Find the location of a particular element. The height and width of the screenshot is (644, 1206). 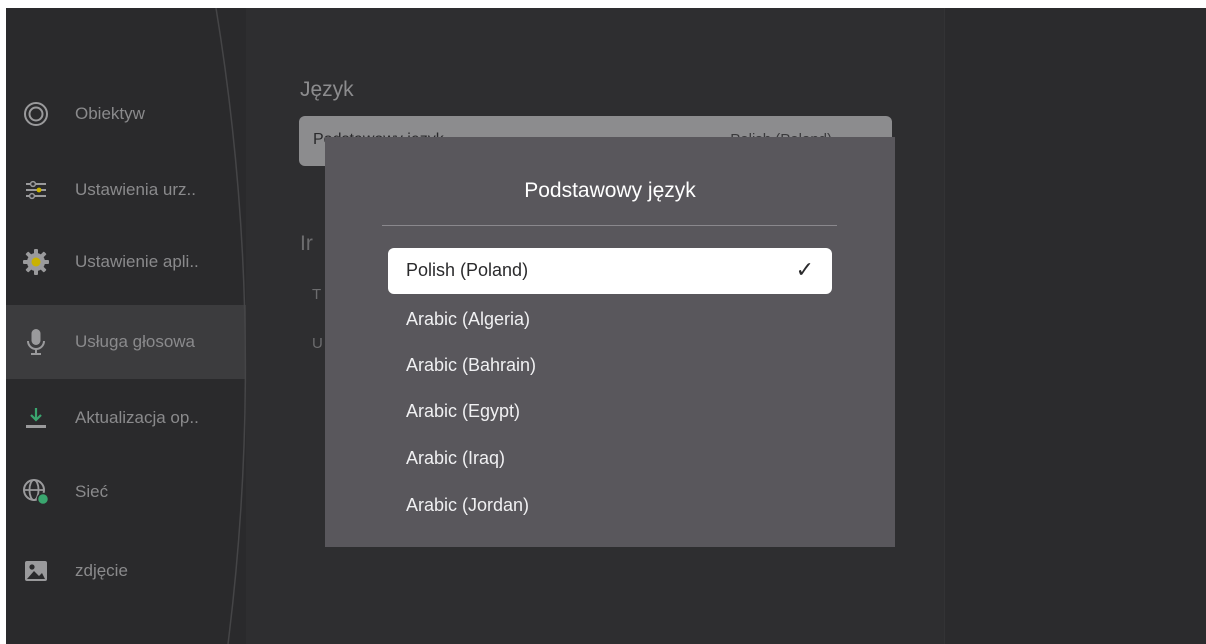

language-option-polish-poland: Polish (Poland) ✓ is located at coordinates (610, 271).